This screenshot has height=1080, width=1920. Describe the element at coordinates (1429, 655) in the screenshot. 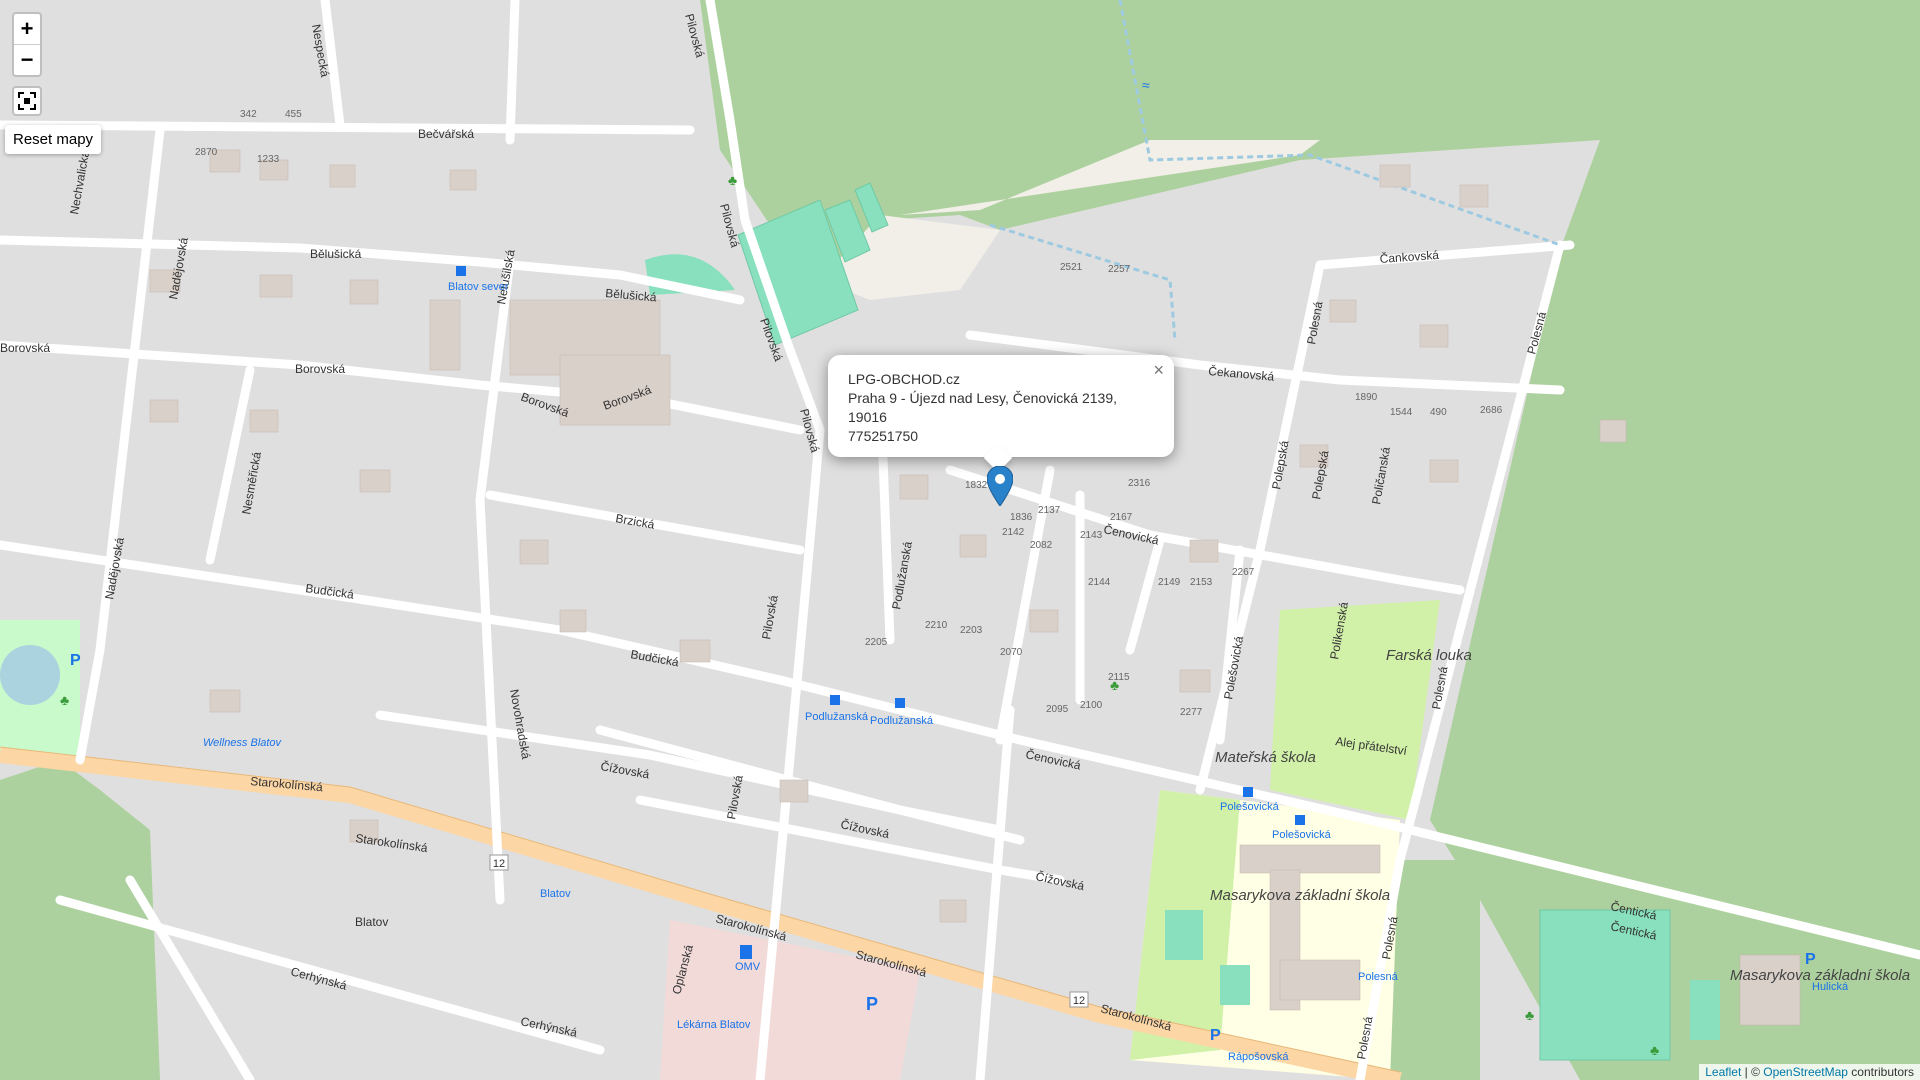

I see `area-label: Farská louka` at that location.